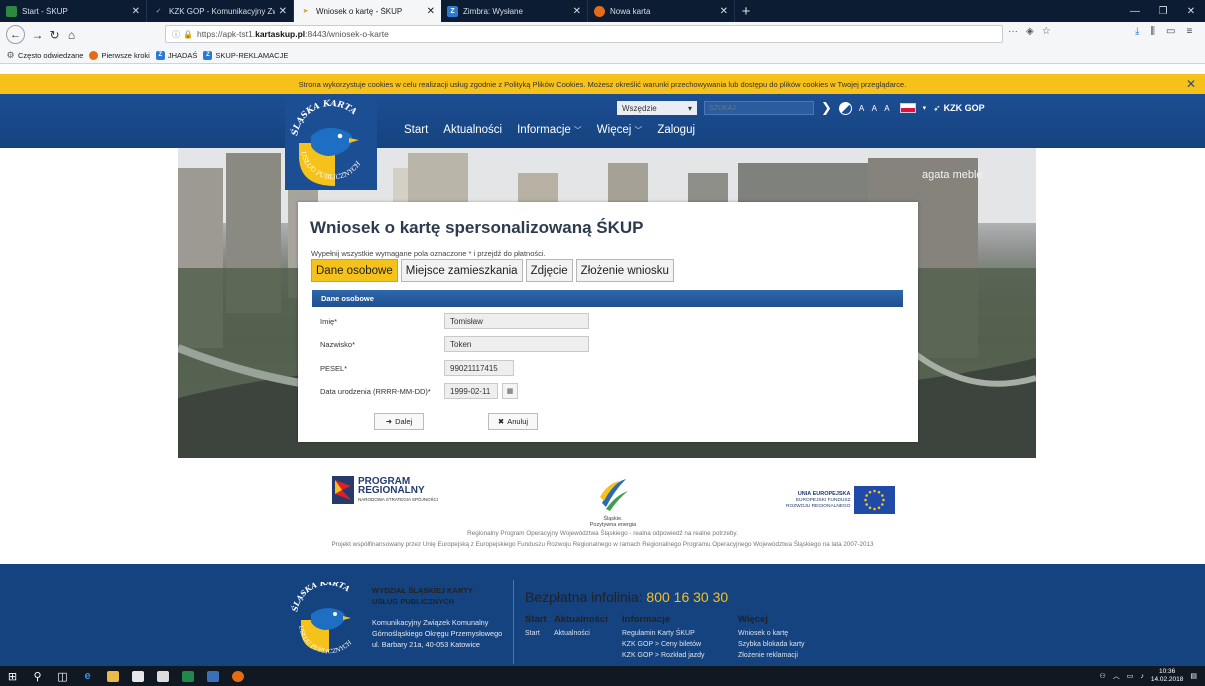 This screenshot has width=1205, height=686. I want to click on bookmark-first-steps: Pierwsze kroki, so click(119, 55).